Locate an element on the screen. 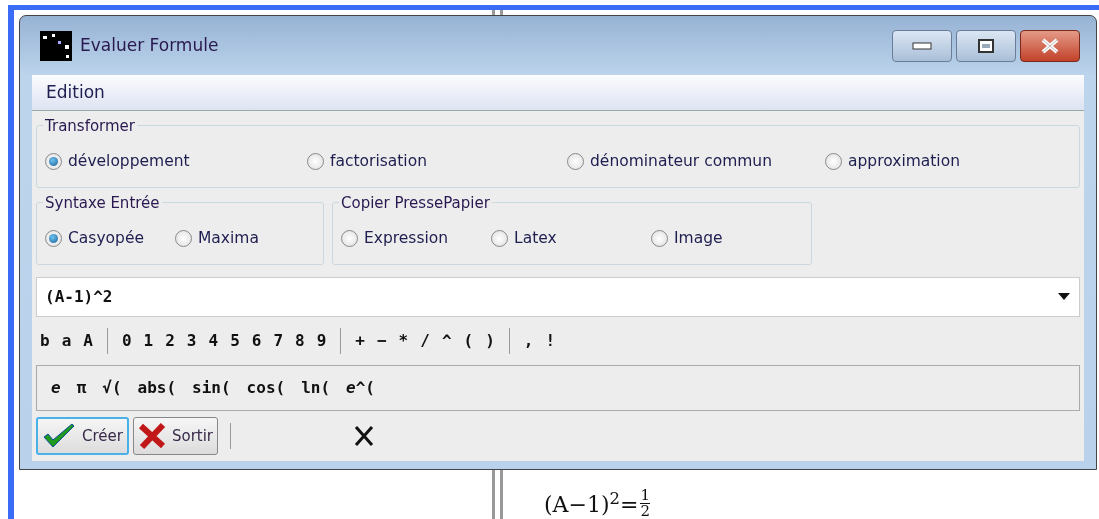  function-button: cos( is located at coordinates (266, 388).